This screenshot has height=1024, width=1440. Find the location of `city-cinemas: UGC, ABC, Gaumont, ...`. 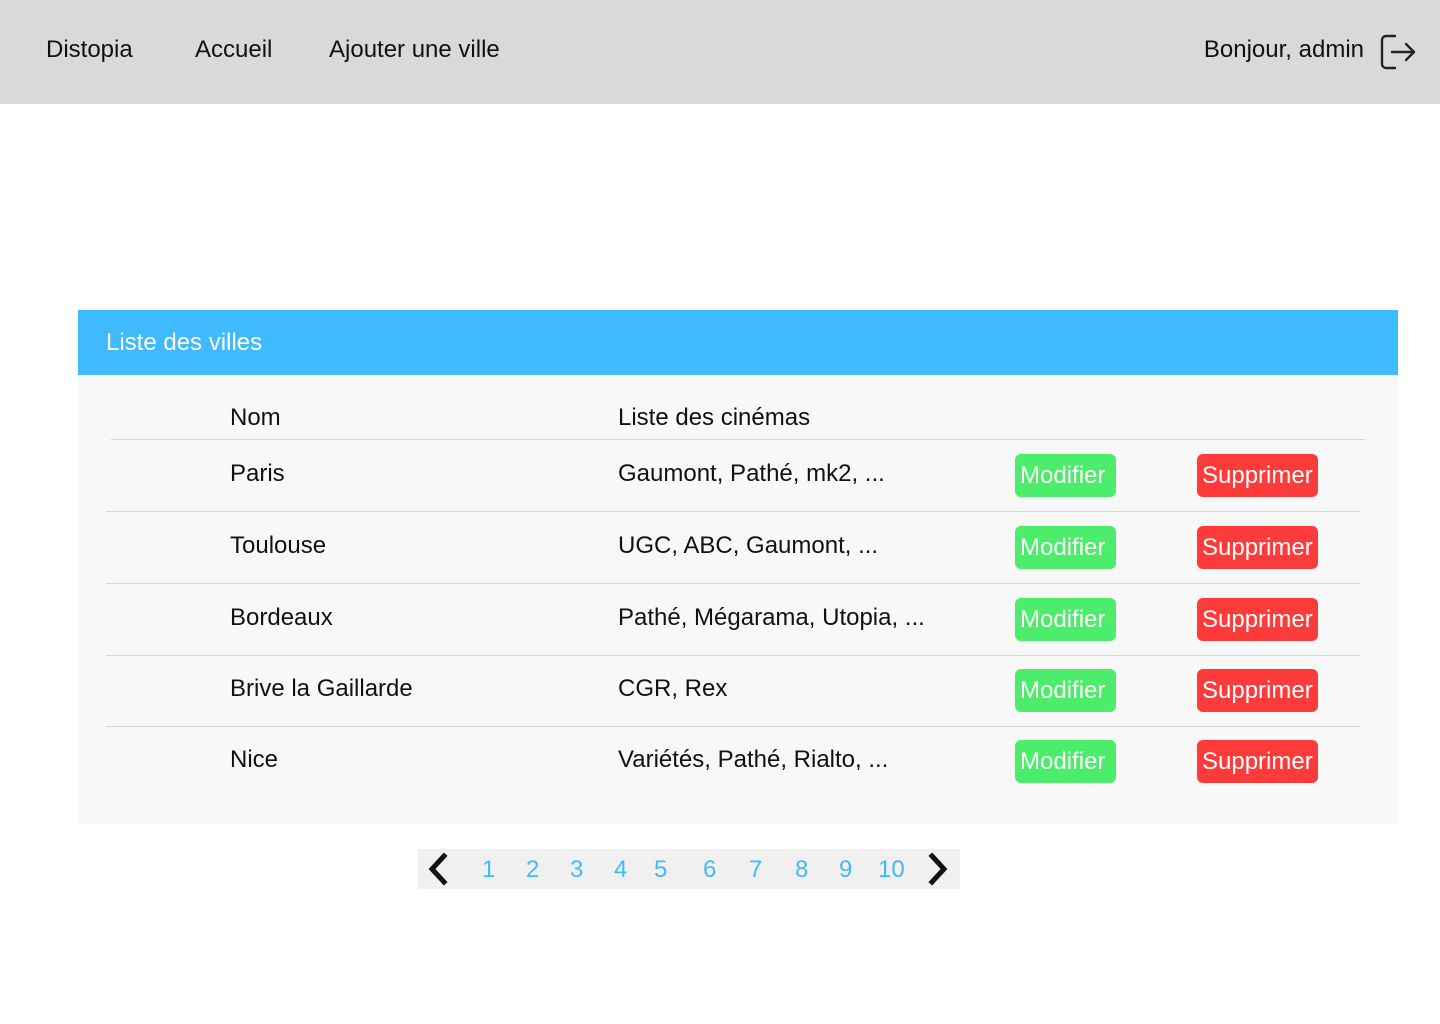

city-cinemas: UGC, ABC, Gaumont, ... is located at coordinates (748, 545).